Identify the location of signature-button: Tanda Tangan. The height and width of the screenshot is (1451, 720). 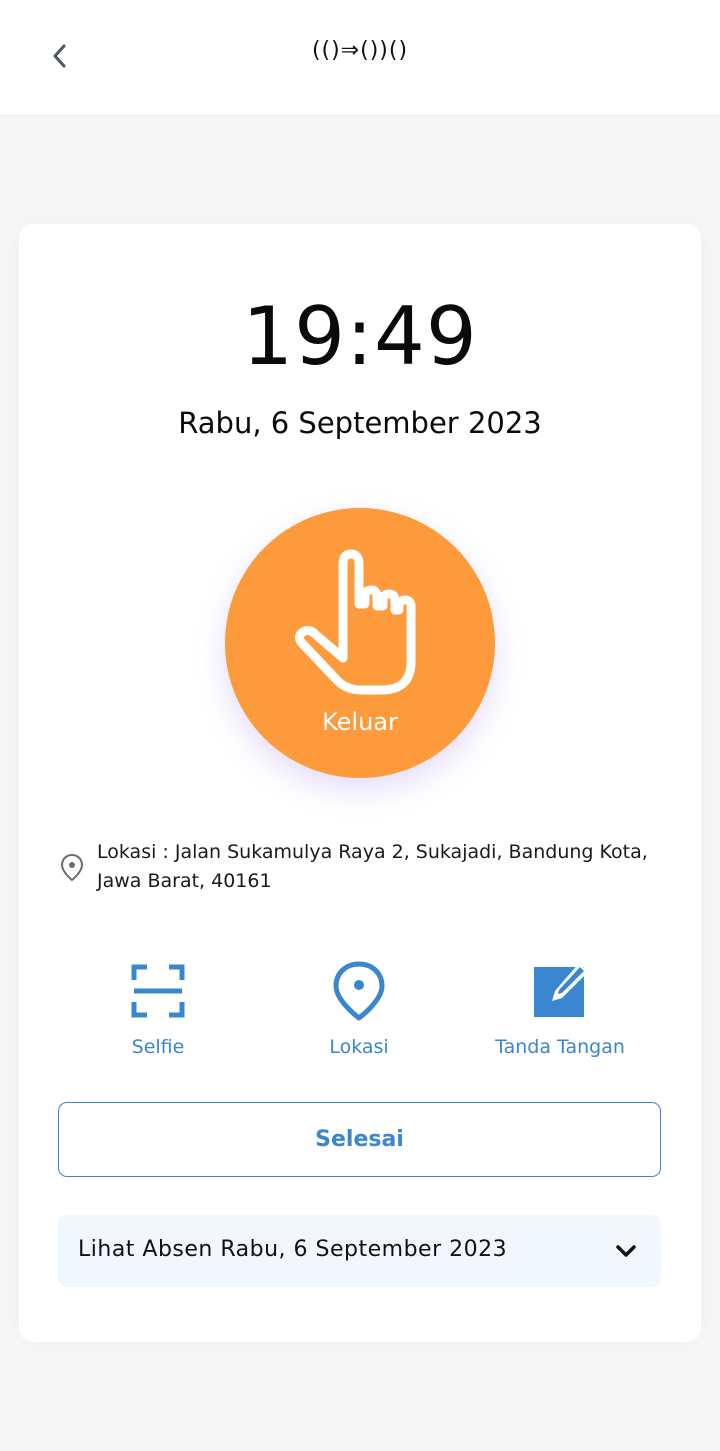
(560, 1009).